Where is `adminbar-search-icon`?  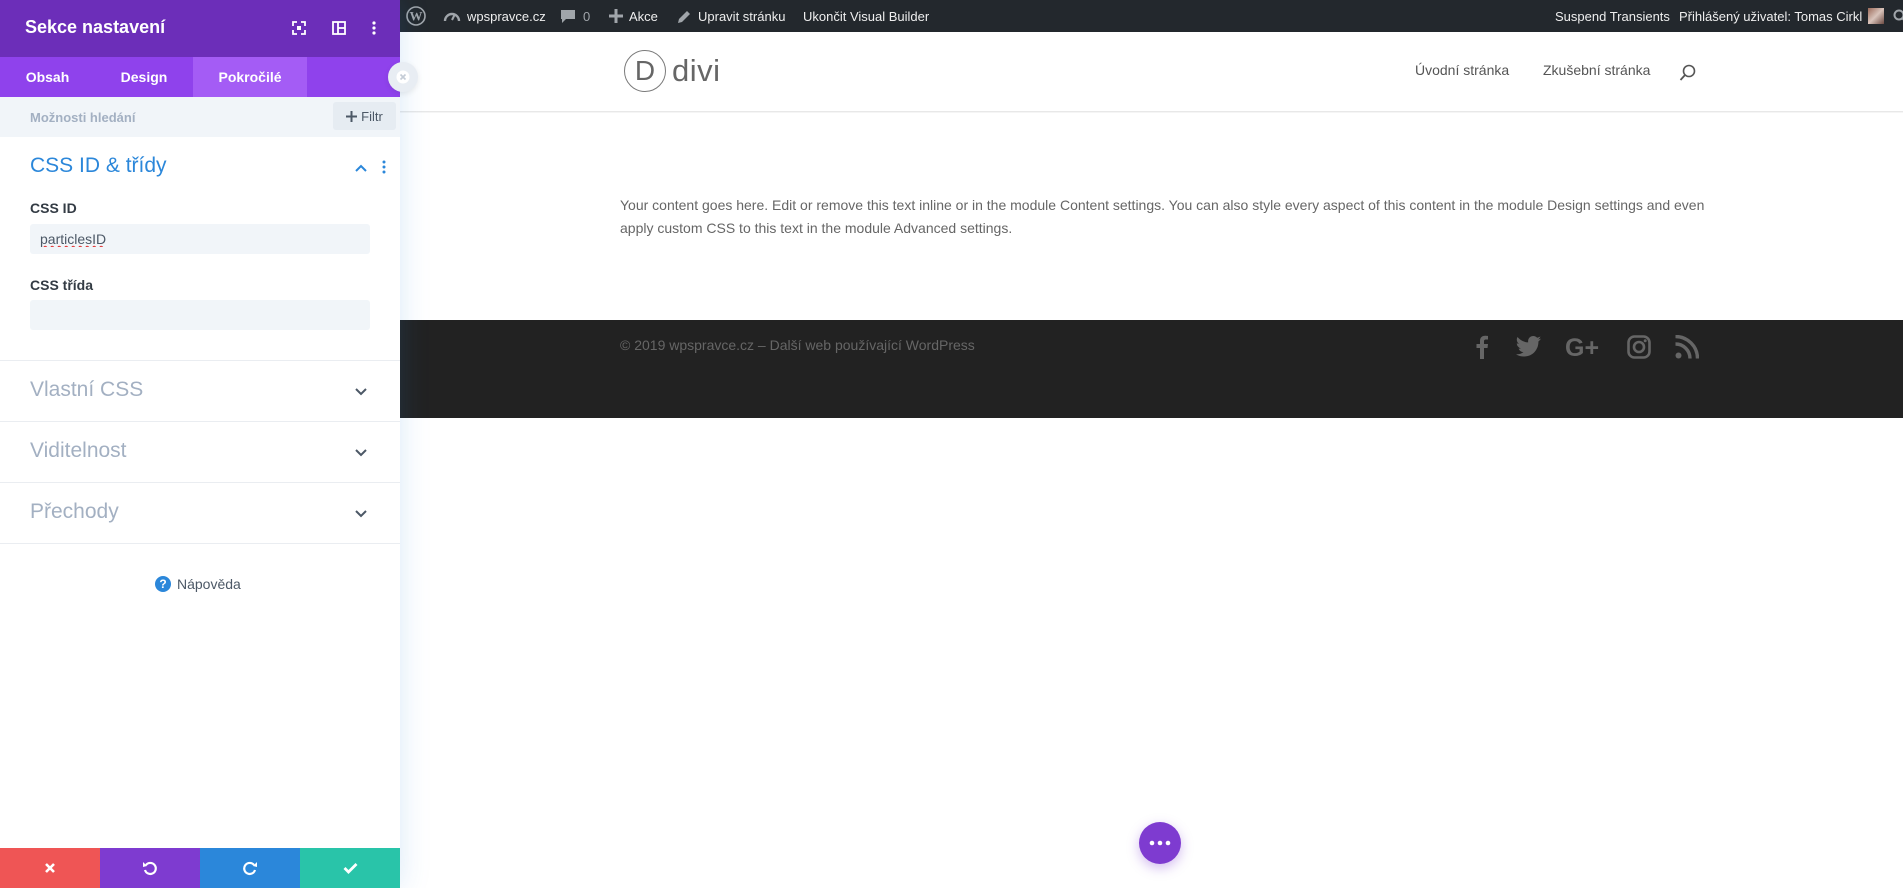
adminbar-search-icon is located at coordinates (1898, 16).